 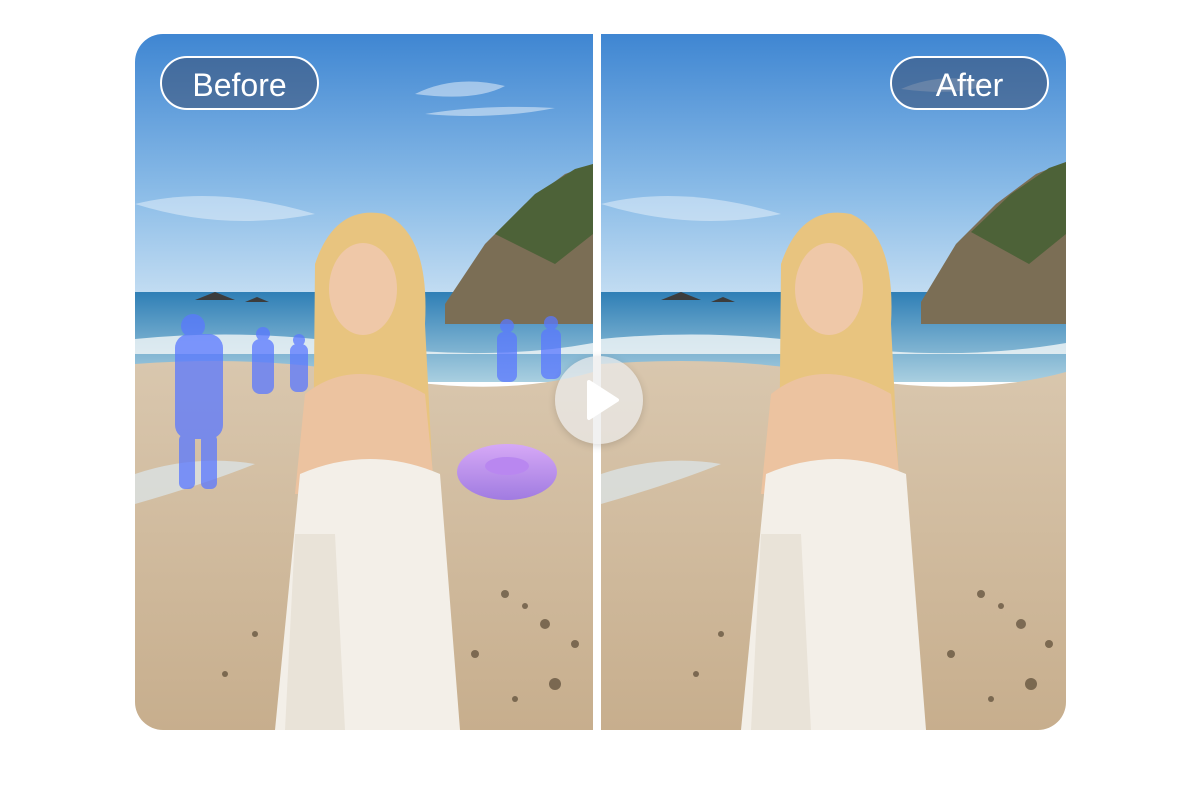 What do you see at coordinates (603, 400) in the screenshot?
I see `play-icon` at bounding box center [603, 400].